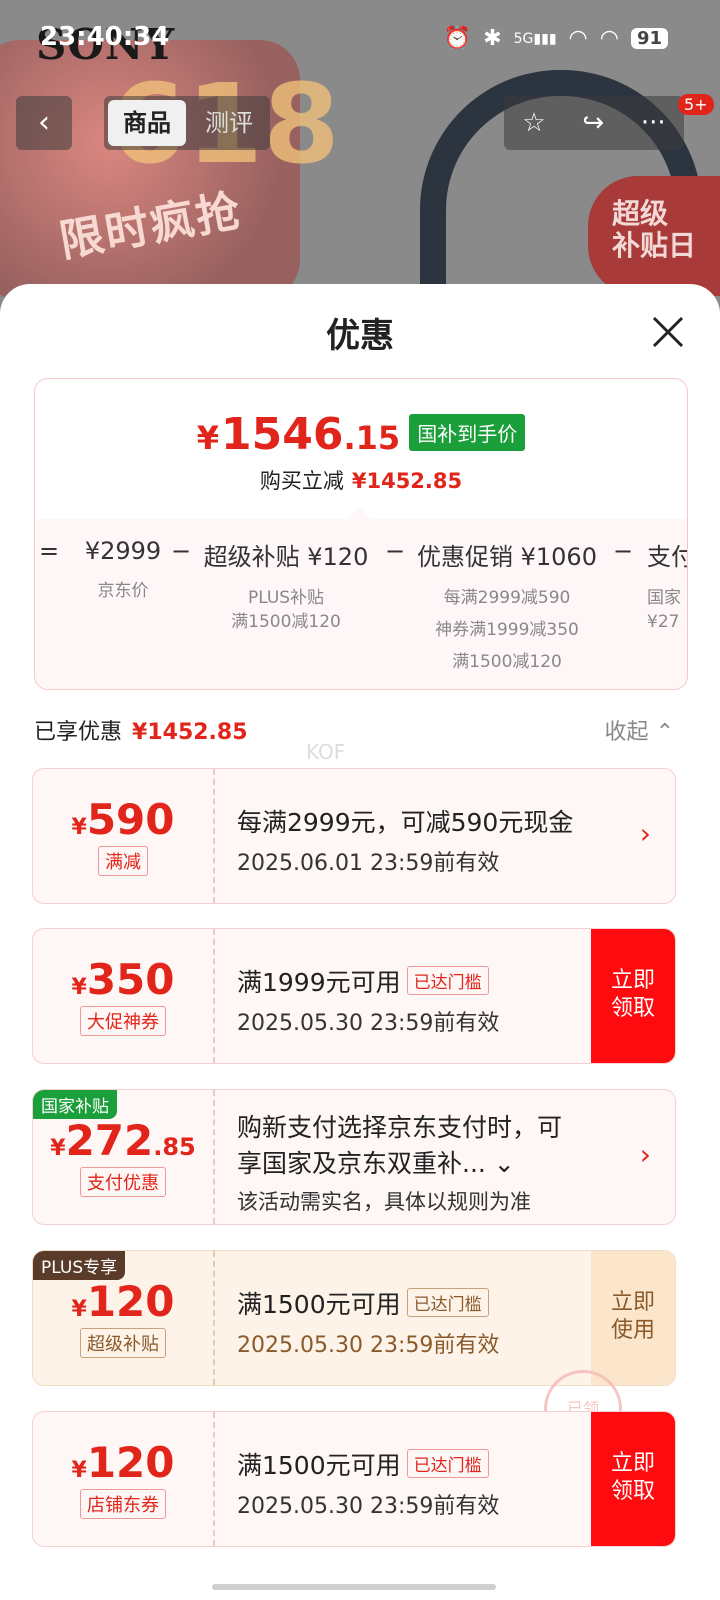 This screenshot has width=720, height=1600. Describe the element at coordinates (668, 332) in the screenshot. I see `close-icon` at that location.